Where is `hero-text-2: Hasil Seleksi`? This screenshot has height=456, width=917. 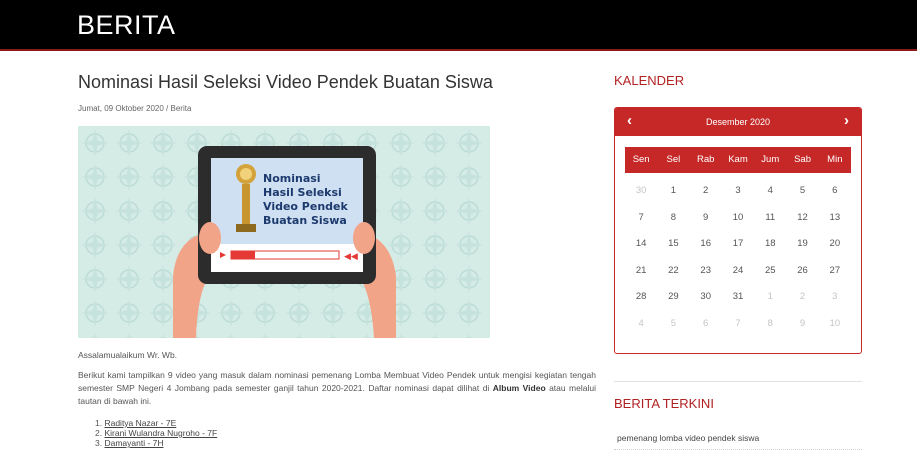 hero-text-2: Hasil Seleksi is located at coordinates (302, 192).